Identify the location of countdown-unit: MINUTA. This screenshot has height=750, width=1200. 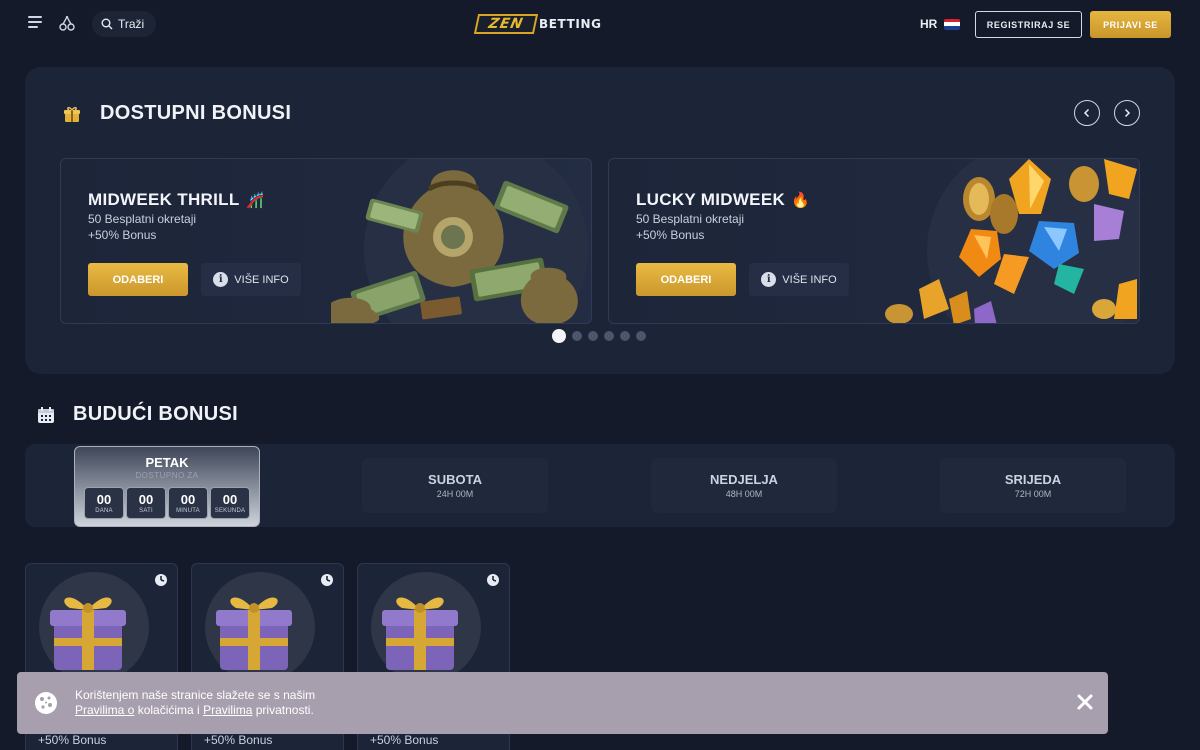
(188, 511).